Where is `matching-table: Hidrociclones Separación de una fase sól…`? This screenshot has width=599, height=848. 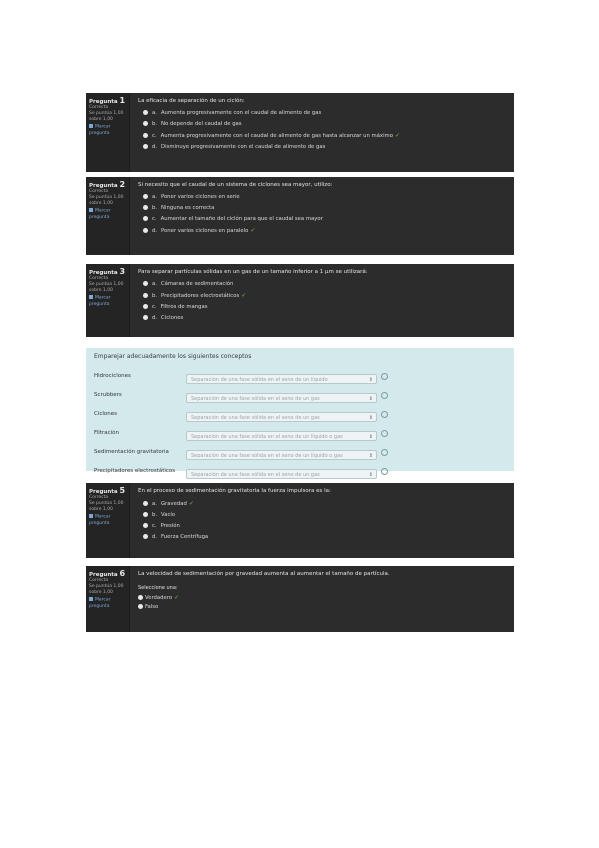 matching-table: Hidrociclones Separación de una fase sól… is located at coordinates (300, 423).